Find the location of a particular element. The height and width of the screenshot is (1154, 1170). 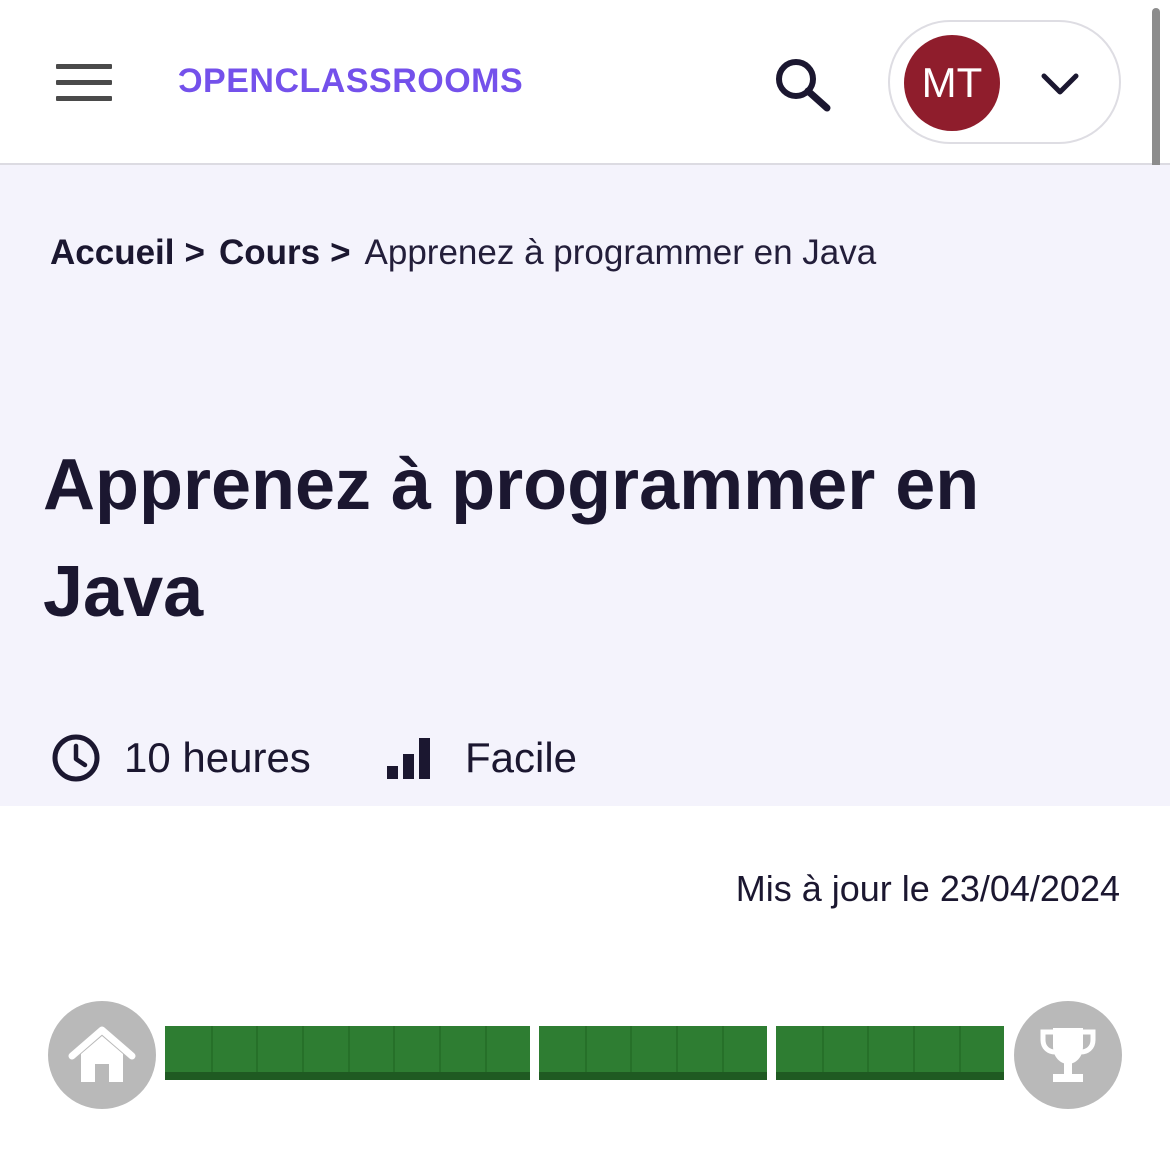

duration-label: 10 heures is located at coordinates (217, 757).